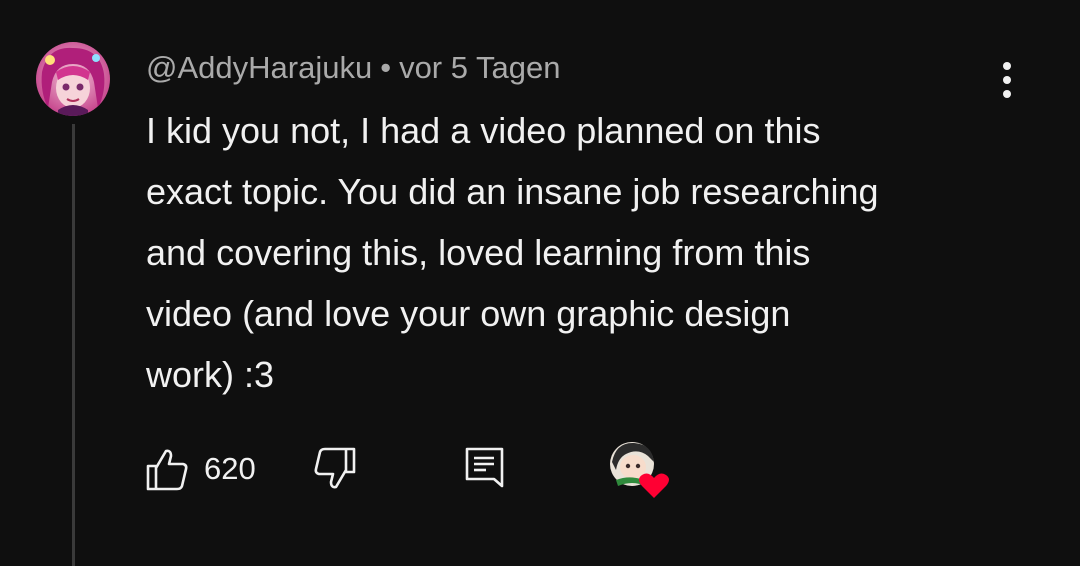 The width and height of the screenshot is (1080, 566). I want to click on thumb-up-icon, so click(167, 470).